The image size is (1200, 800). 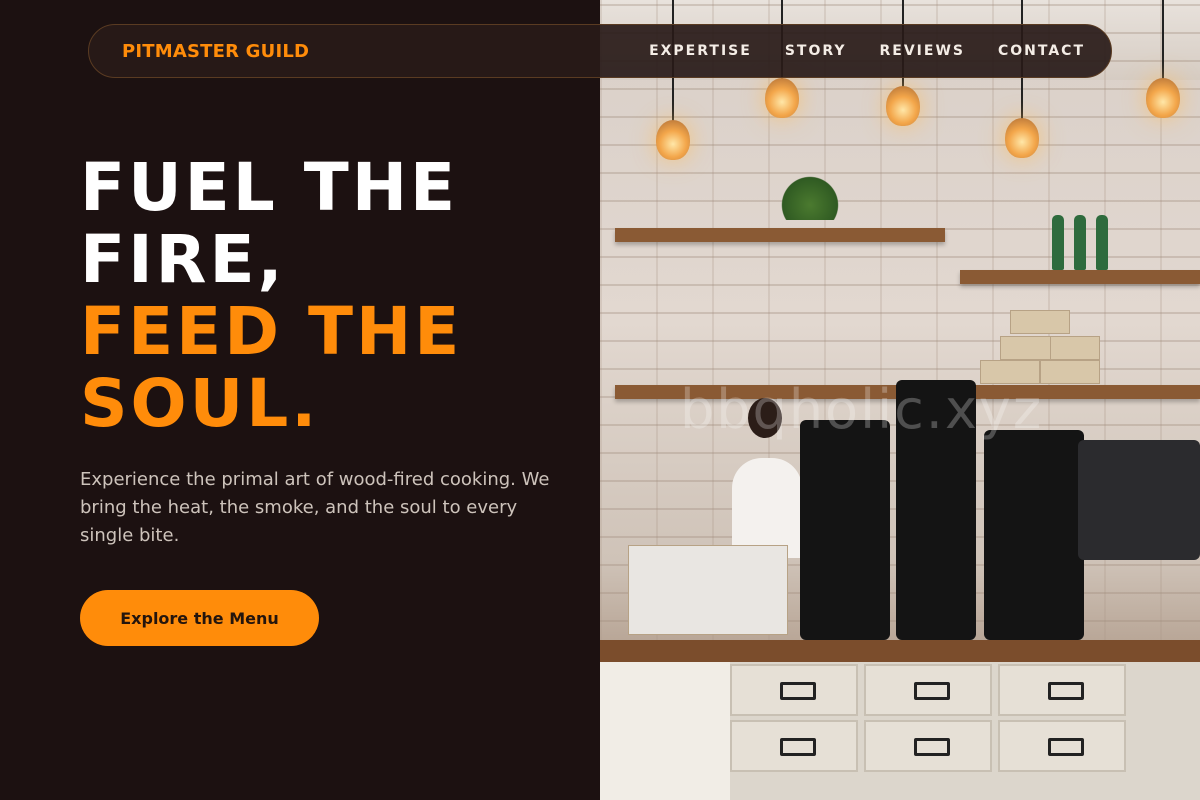 What do you see at coordinates (1041, 51) in the screenshot?
I see `nav-link-contact: CONTACT` at bounding box center [1041, 51].